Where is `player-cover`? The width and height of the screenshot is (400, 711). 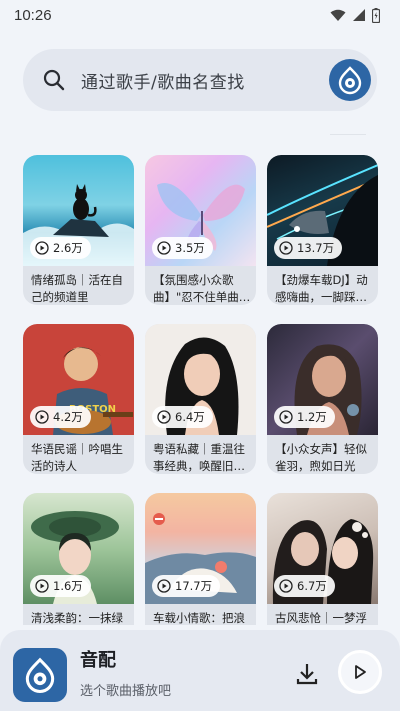
player-cover is located at coordinates (40, 675).